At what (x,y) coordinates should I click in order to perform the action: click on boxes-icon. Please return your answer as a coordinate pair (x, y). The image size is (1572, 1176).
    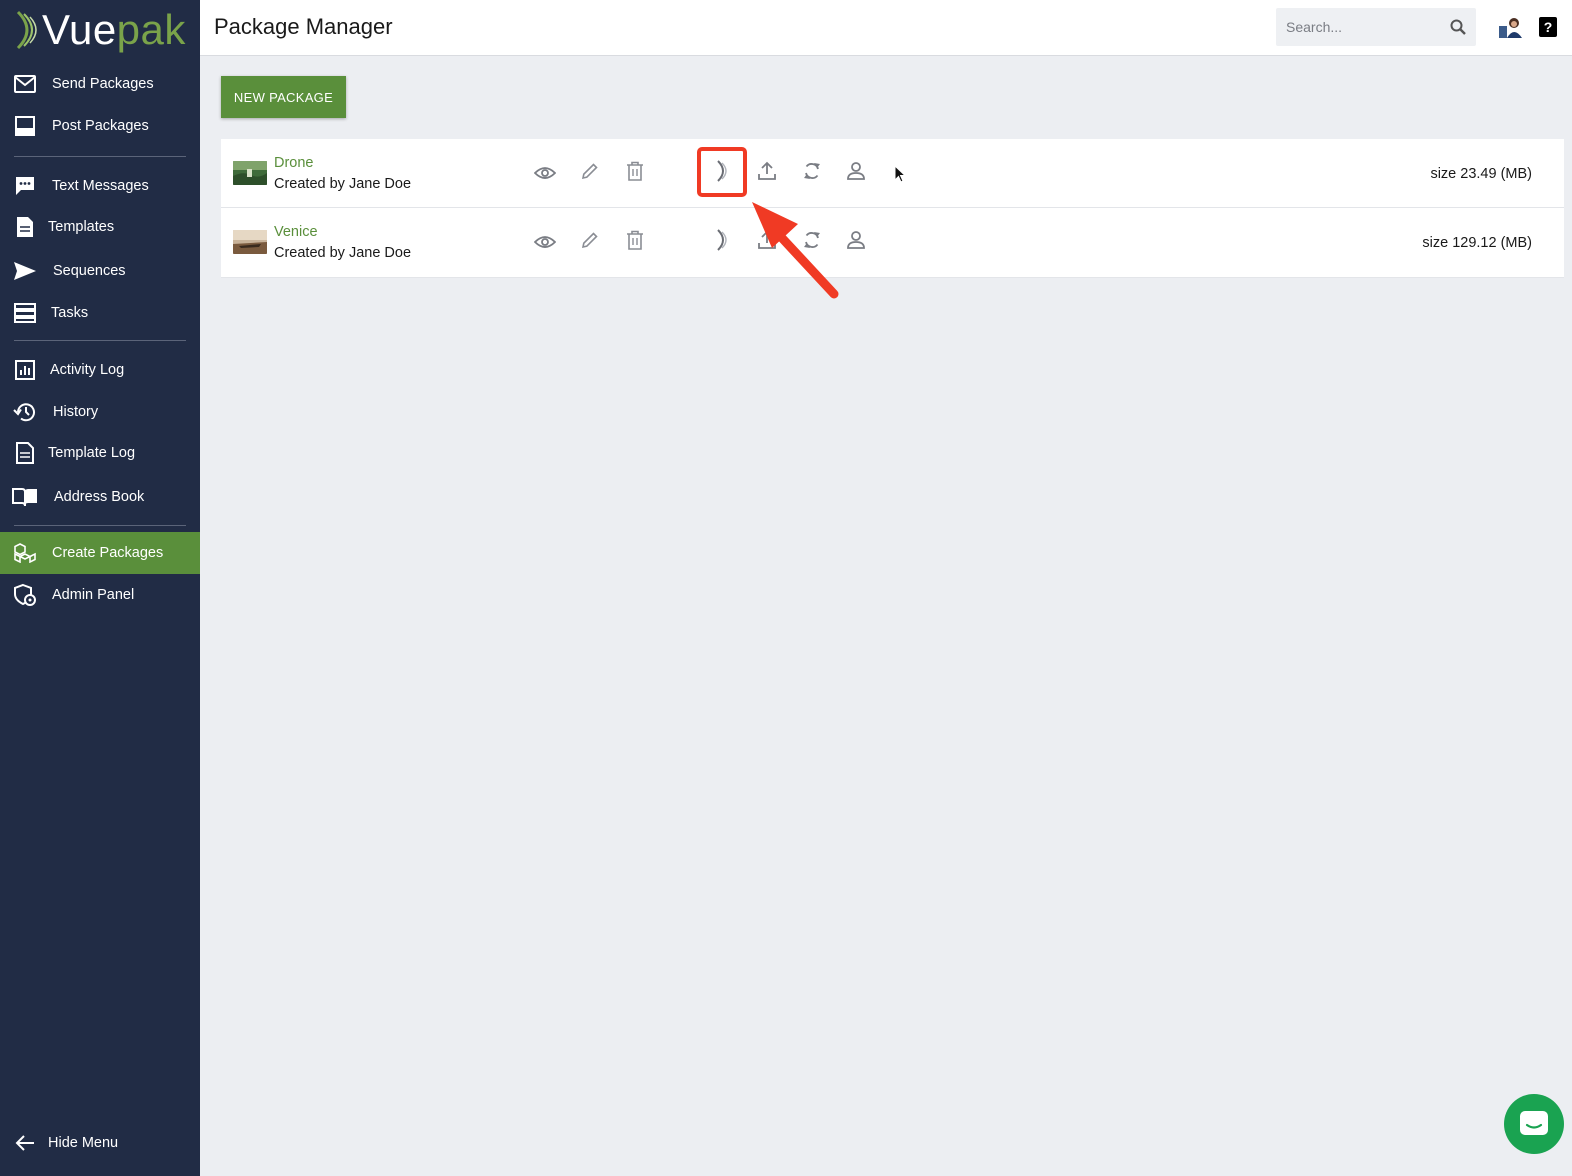
    Looking at the image, I should click on (25, 553).